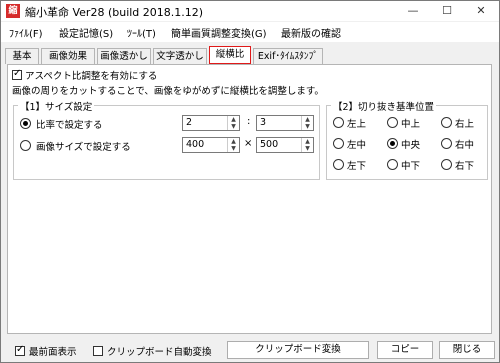 This screenshot has width=500, height=363. What do you see at coordinates (392, 143) in the screenshot?
I see `crop-center-radio` at bounding box center [392, 143].